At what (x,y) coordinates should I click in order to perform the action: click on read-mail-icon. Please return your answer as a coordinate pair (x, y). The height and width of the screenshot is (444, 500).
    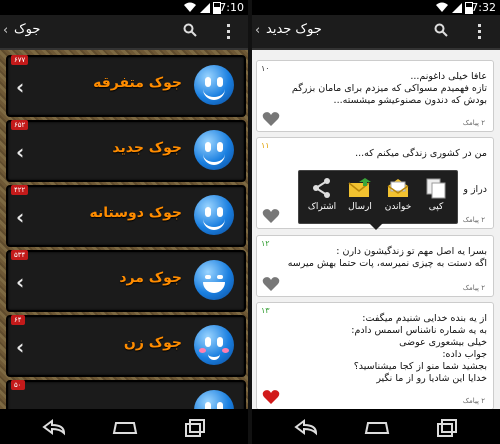
    Looking at the image, I should click on (398, 188).